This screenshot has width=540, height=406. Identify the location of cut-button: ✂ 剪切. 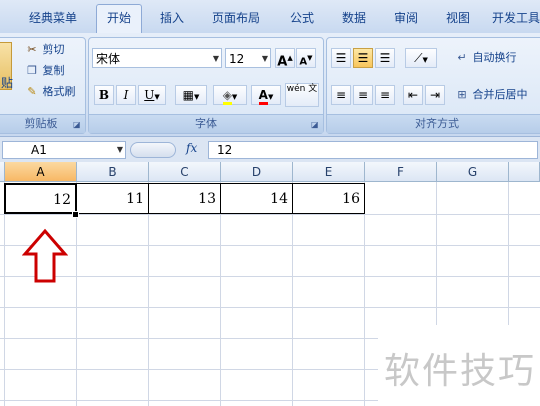
(45, 50).